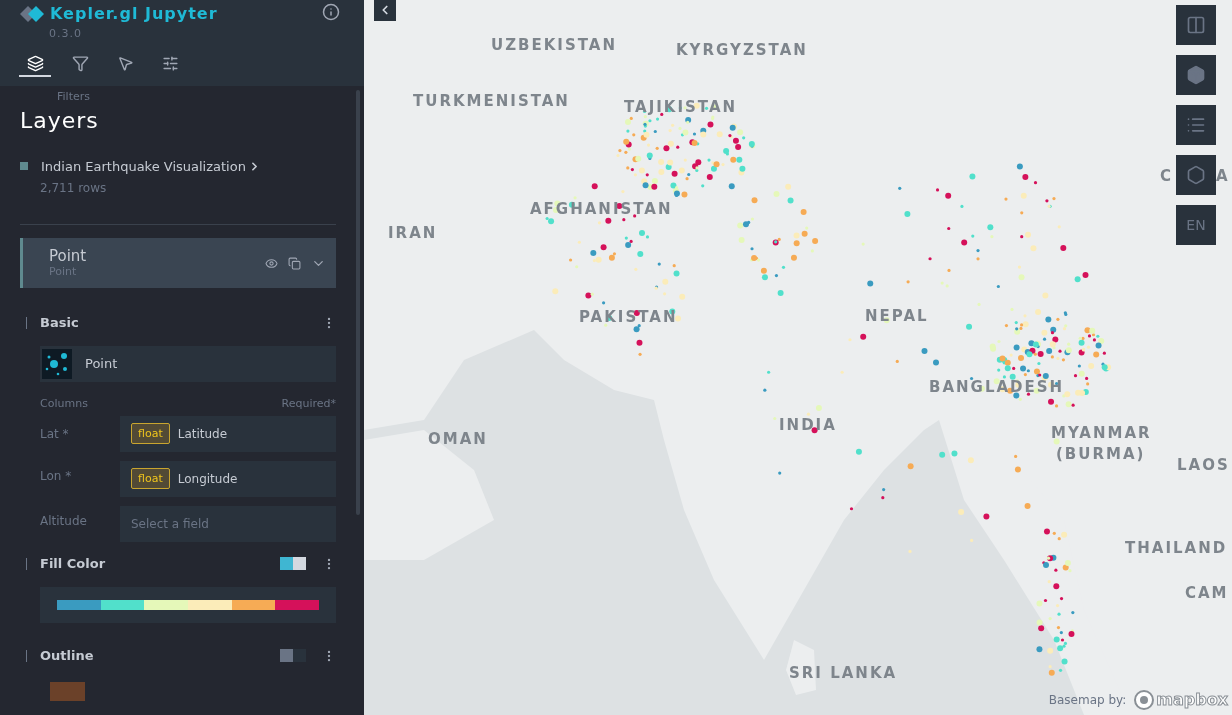 The height and width of the screenshot is (715, 1232). Describe the element at coordinates (228, 478) in the screenshot. I see `field-select: float Longitude` at that location.